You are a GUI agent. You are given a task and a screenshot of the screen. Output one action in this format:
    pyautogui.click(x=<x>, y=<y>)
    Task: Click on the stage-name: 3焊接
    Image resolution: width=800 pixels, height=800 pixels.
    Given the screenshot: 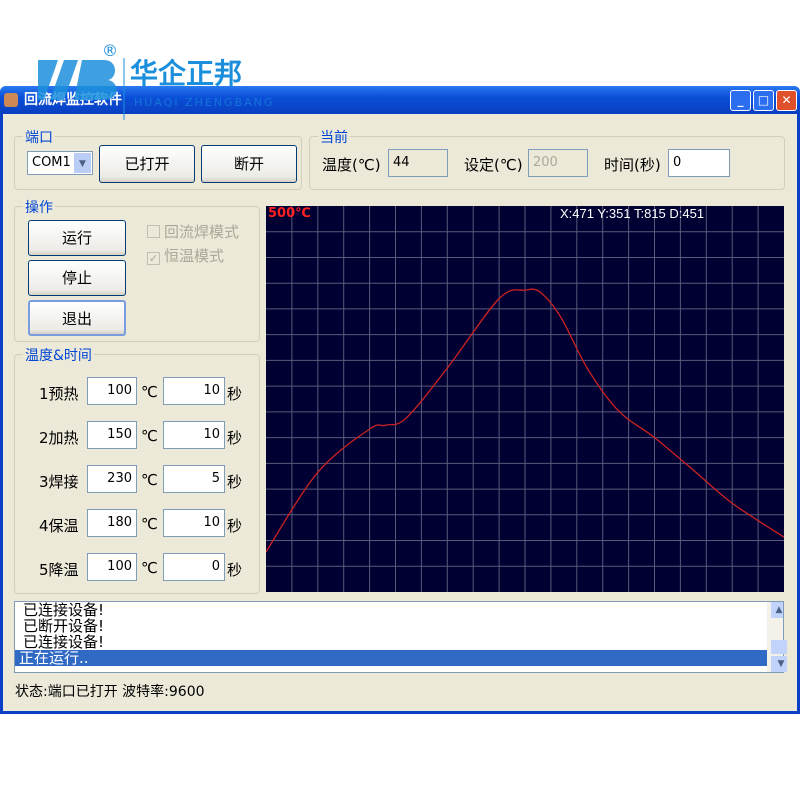 What is the action you would take?
    pyautogui.click(x=59, y=482)
    